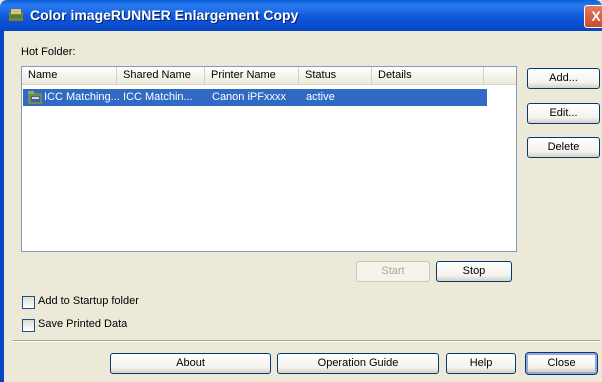 The height and width of the screenshot is (382, 602). What do you see at coordinates (320, 97) in the screenshot?
I see `cell-status: active` at bounding box center [320, 97].